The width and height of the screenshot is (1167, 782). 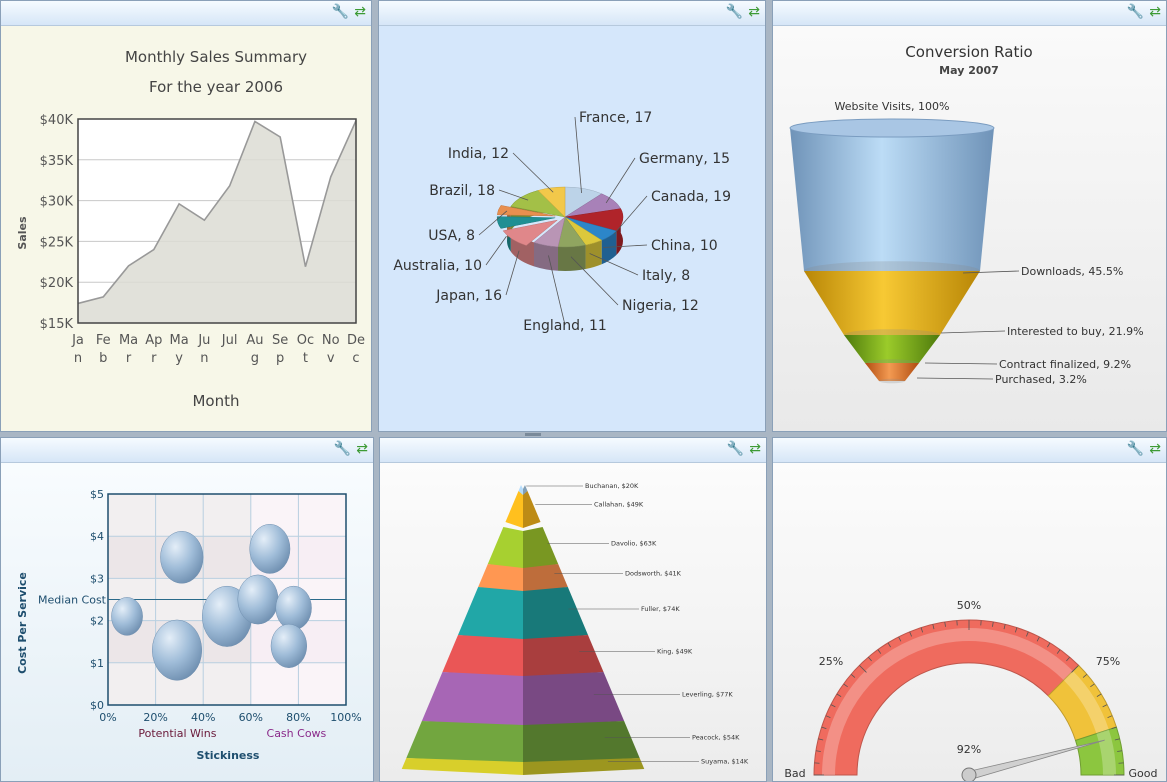 I want to click on x-tick-label: Au, so click(x=254, y=340).